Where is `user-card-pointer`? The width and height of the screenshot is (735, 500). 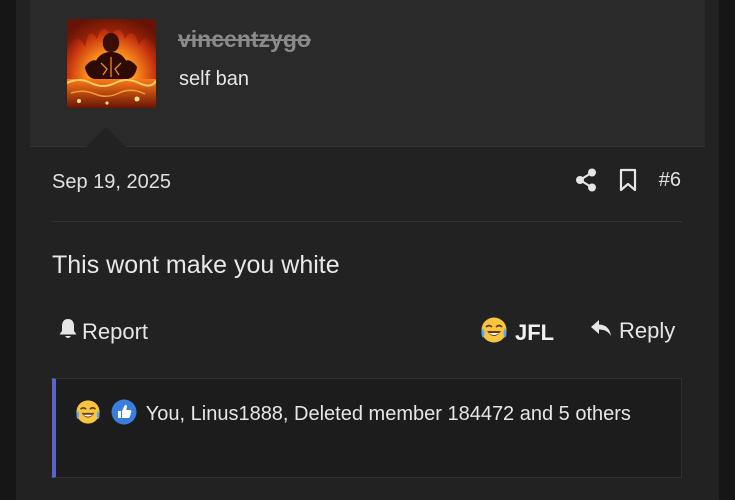
user-card-pointer is located at coordinates (106, 137).